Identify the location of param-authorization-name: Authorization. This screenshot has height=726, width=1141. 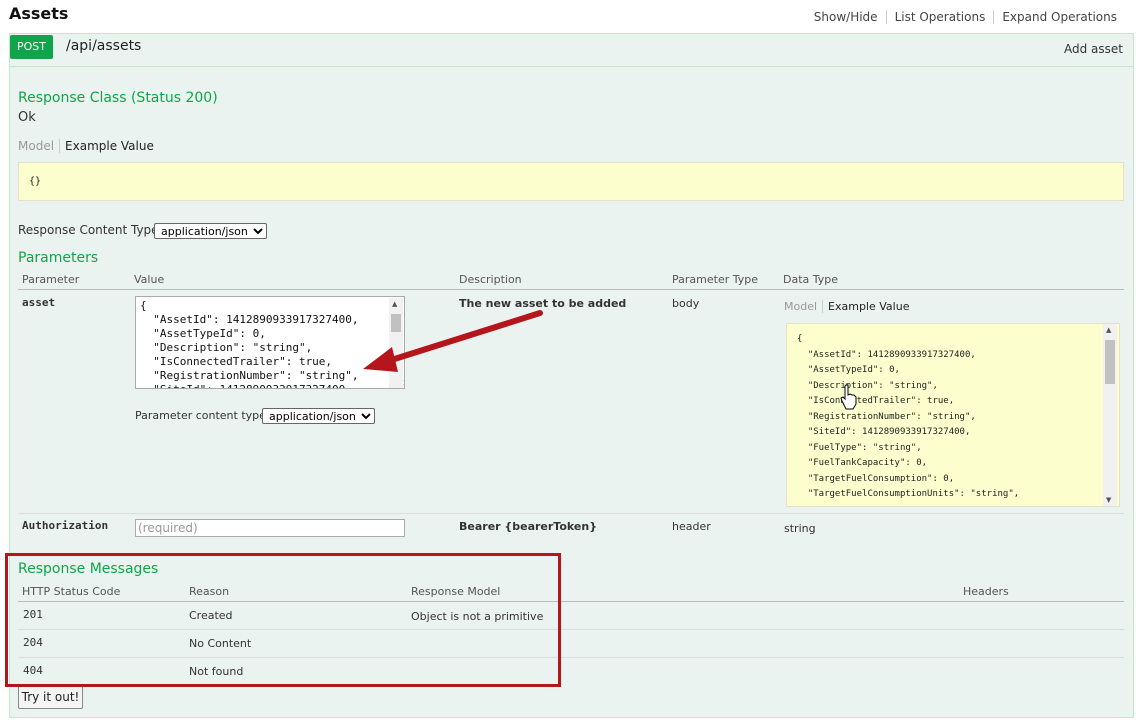
(65, 525).